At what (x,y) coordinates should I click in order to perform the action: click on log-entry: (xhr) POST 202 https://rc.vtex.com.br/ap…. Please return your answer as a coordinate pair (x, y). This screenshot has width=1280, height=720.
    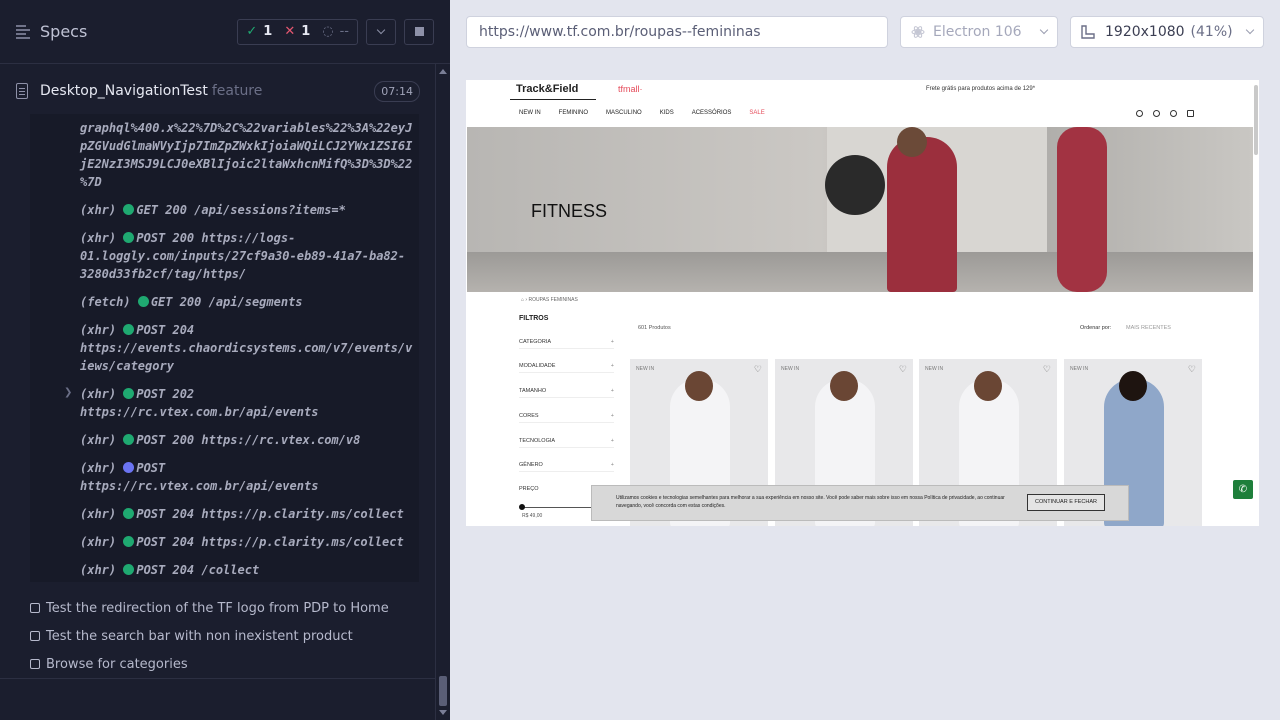
    Looking at the image, I should click on (249, 403).